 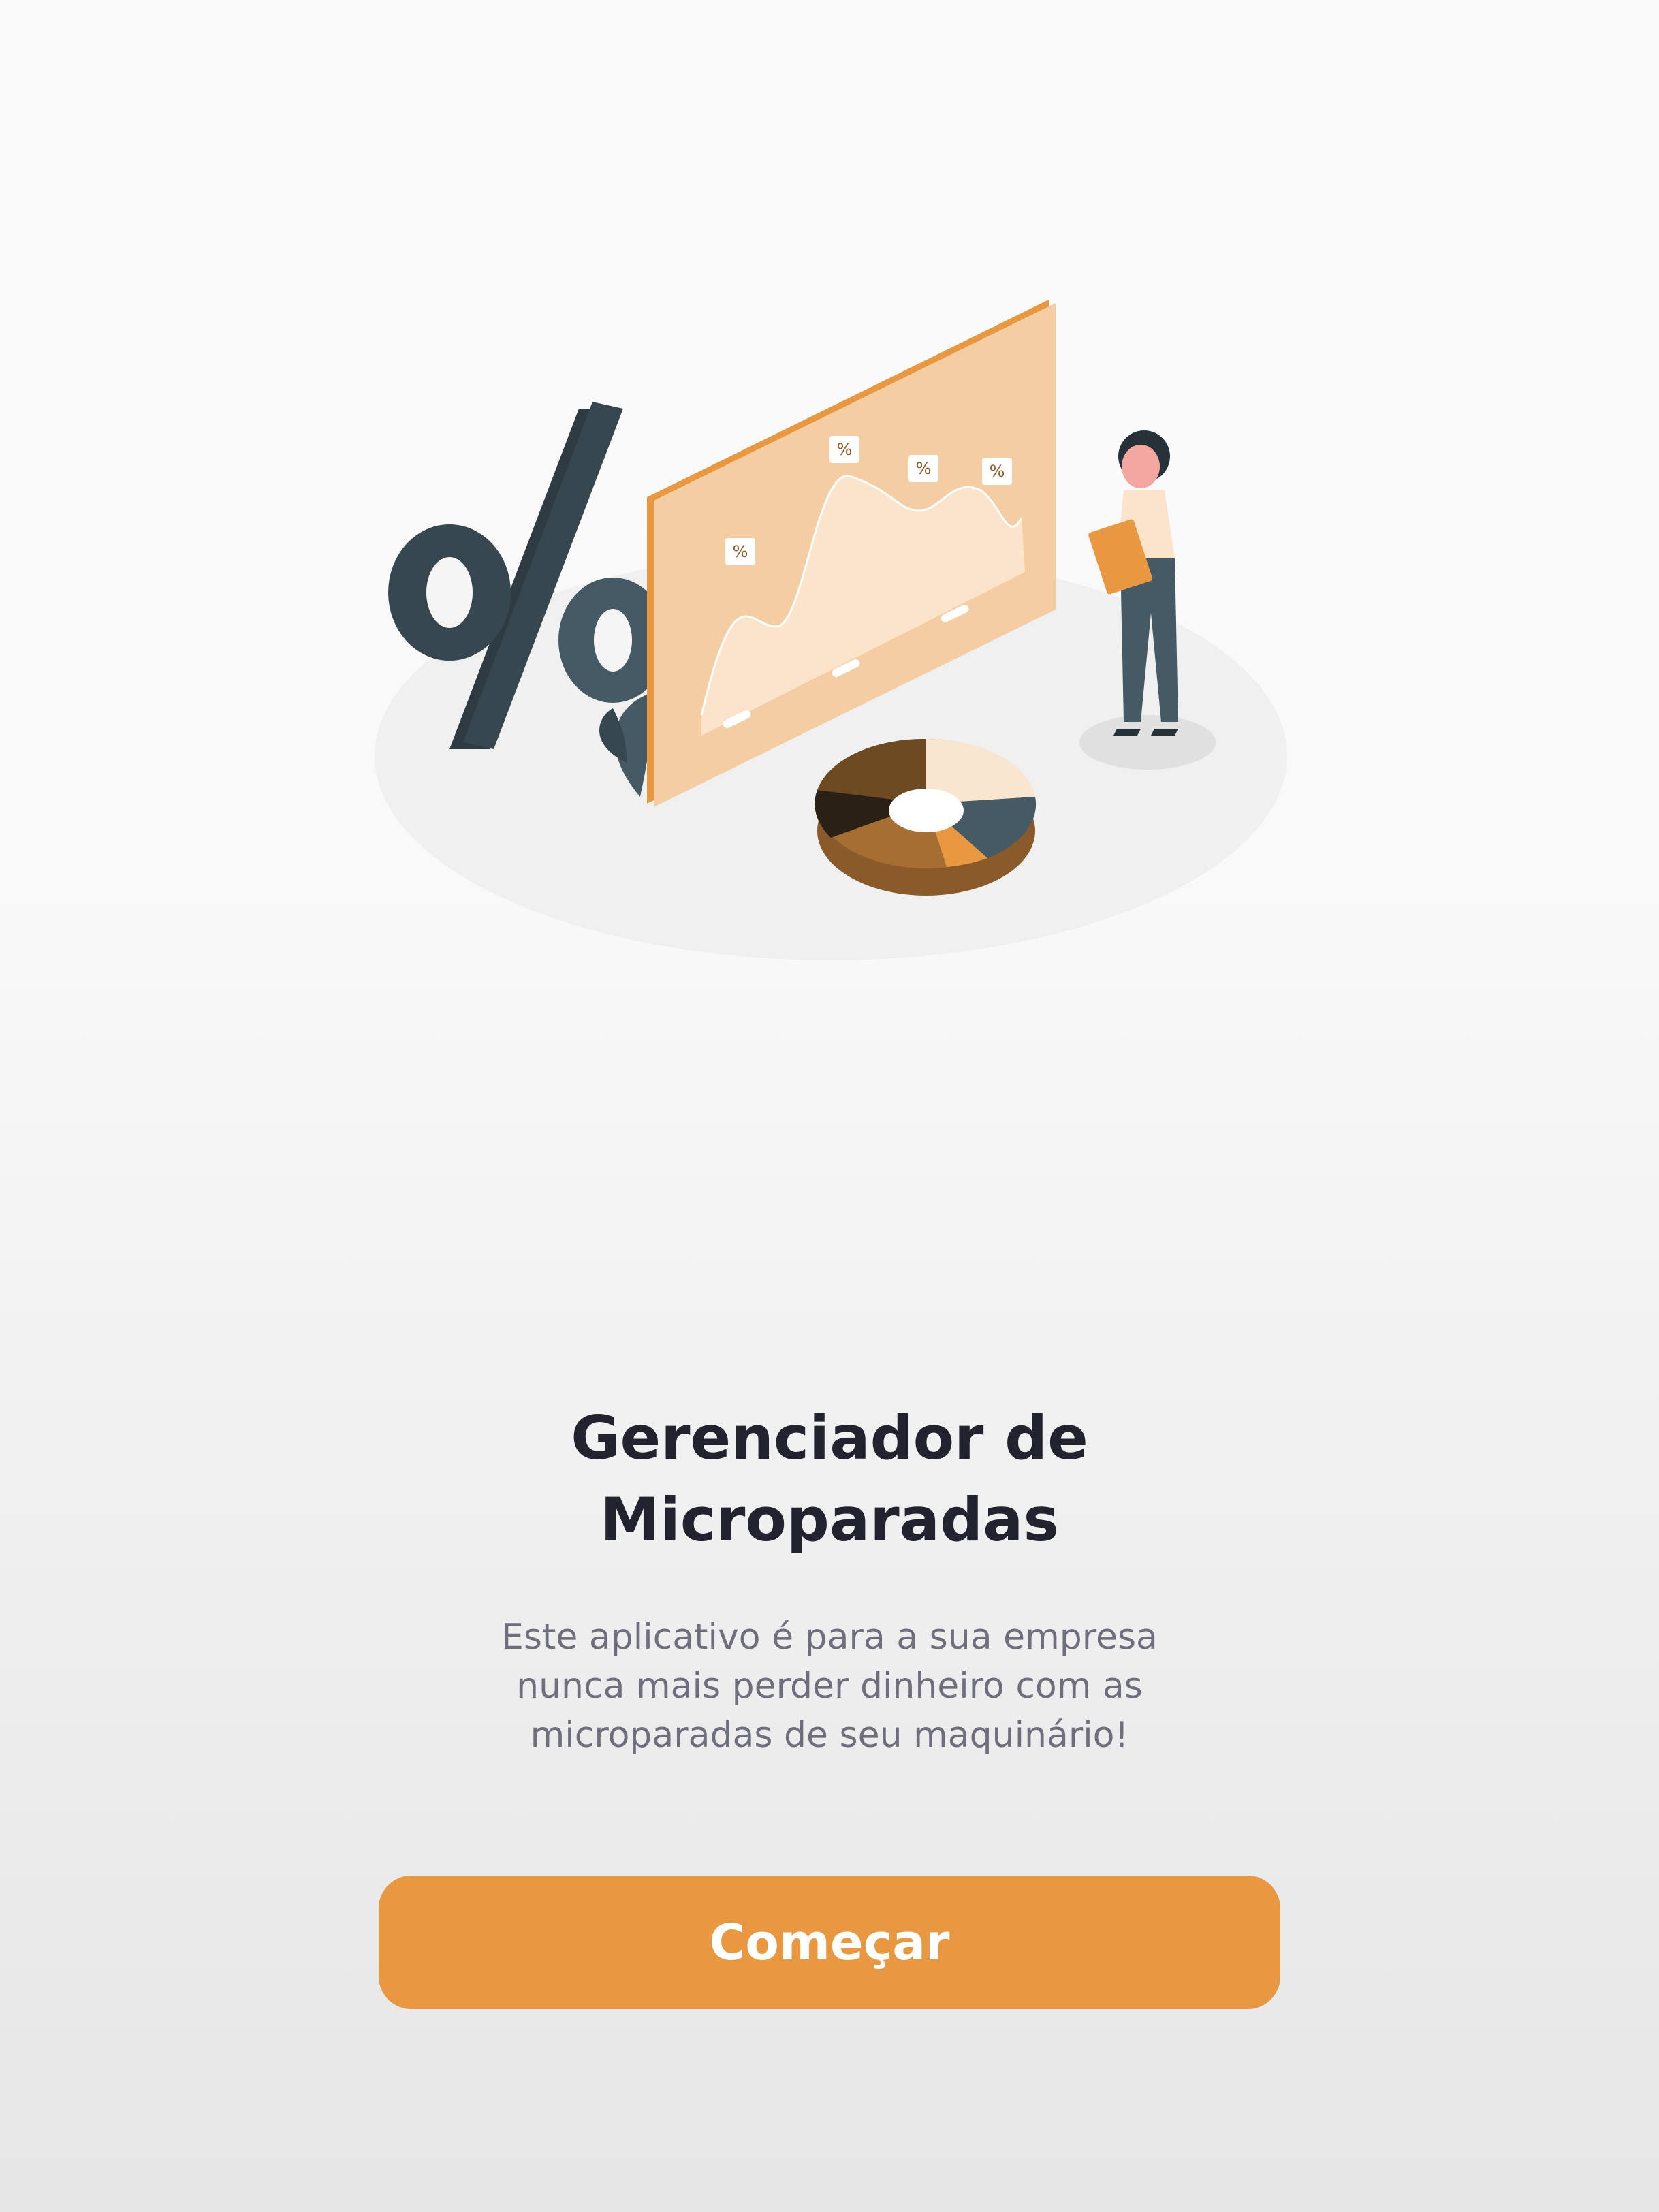 I want to click on title-line: Gerenciador de, so click(x=829, y=1438).